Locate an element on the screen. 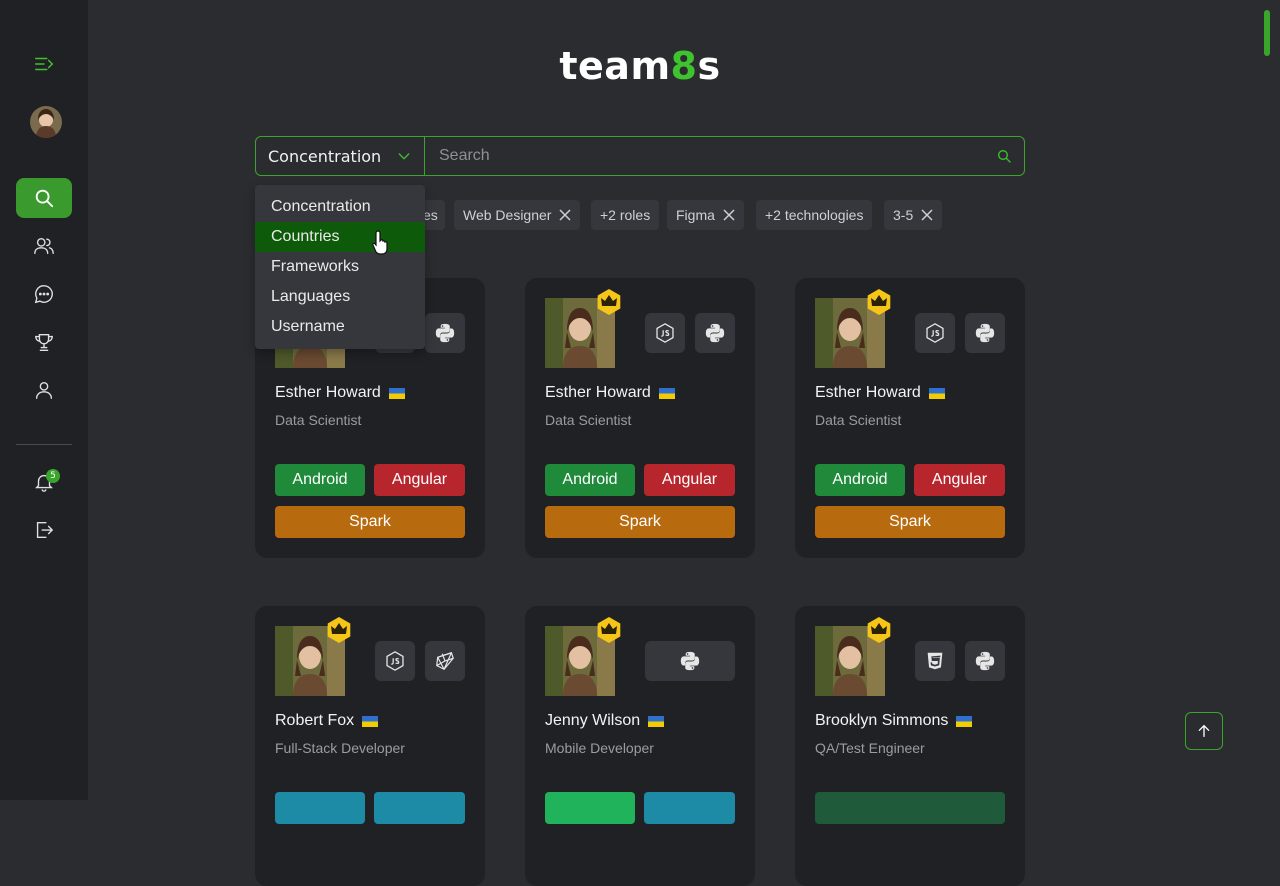 This screenshot has height=886, width=1280. scrollbar-thumb is located at coordinates (1267, 33).